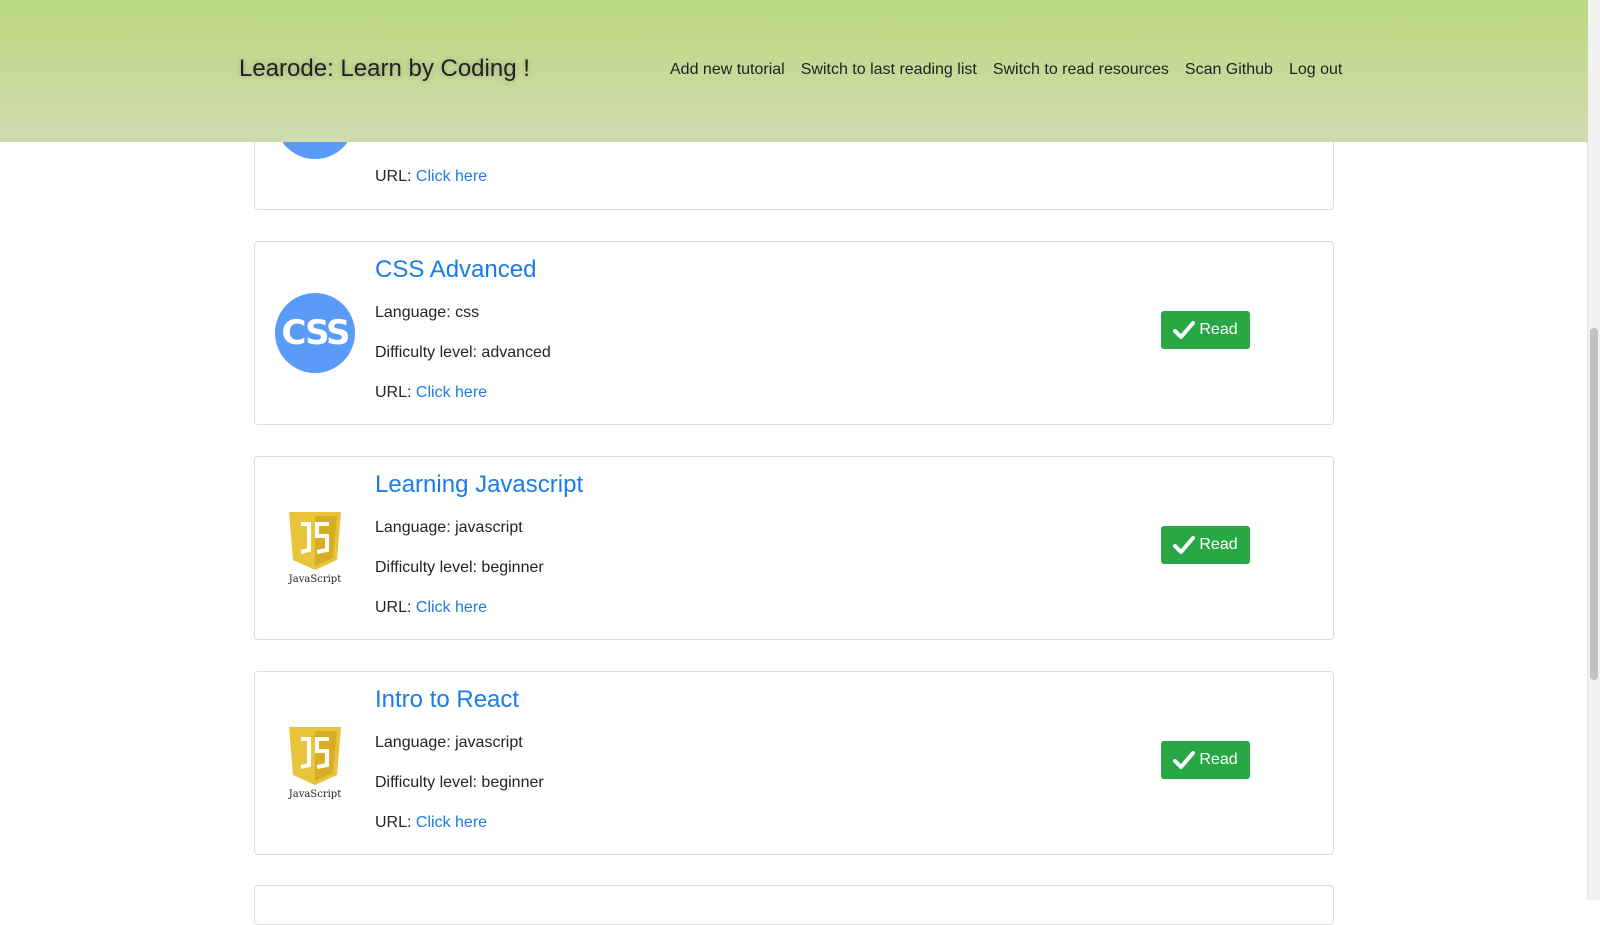 The width and height of the screenshot is (1600, 925). I want to click on tutorial-title: Intro to React, so click(447, 700).